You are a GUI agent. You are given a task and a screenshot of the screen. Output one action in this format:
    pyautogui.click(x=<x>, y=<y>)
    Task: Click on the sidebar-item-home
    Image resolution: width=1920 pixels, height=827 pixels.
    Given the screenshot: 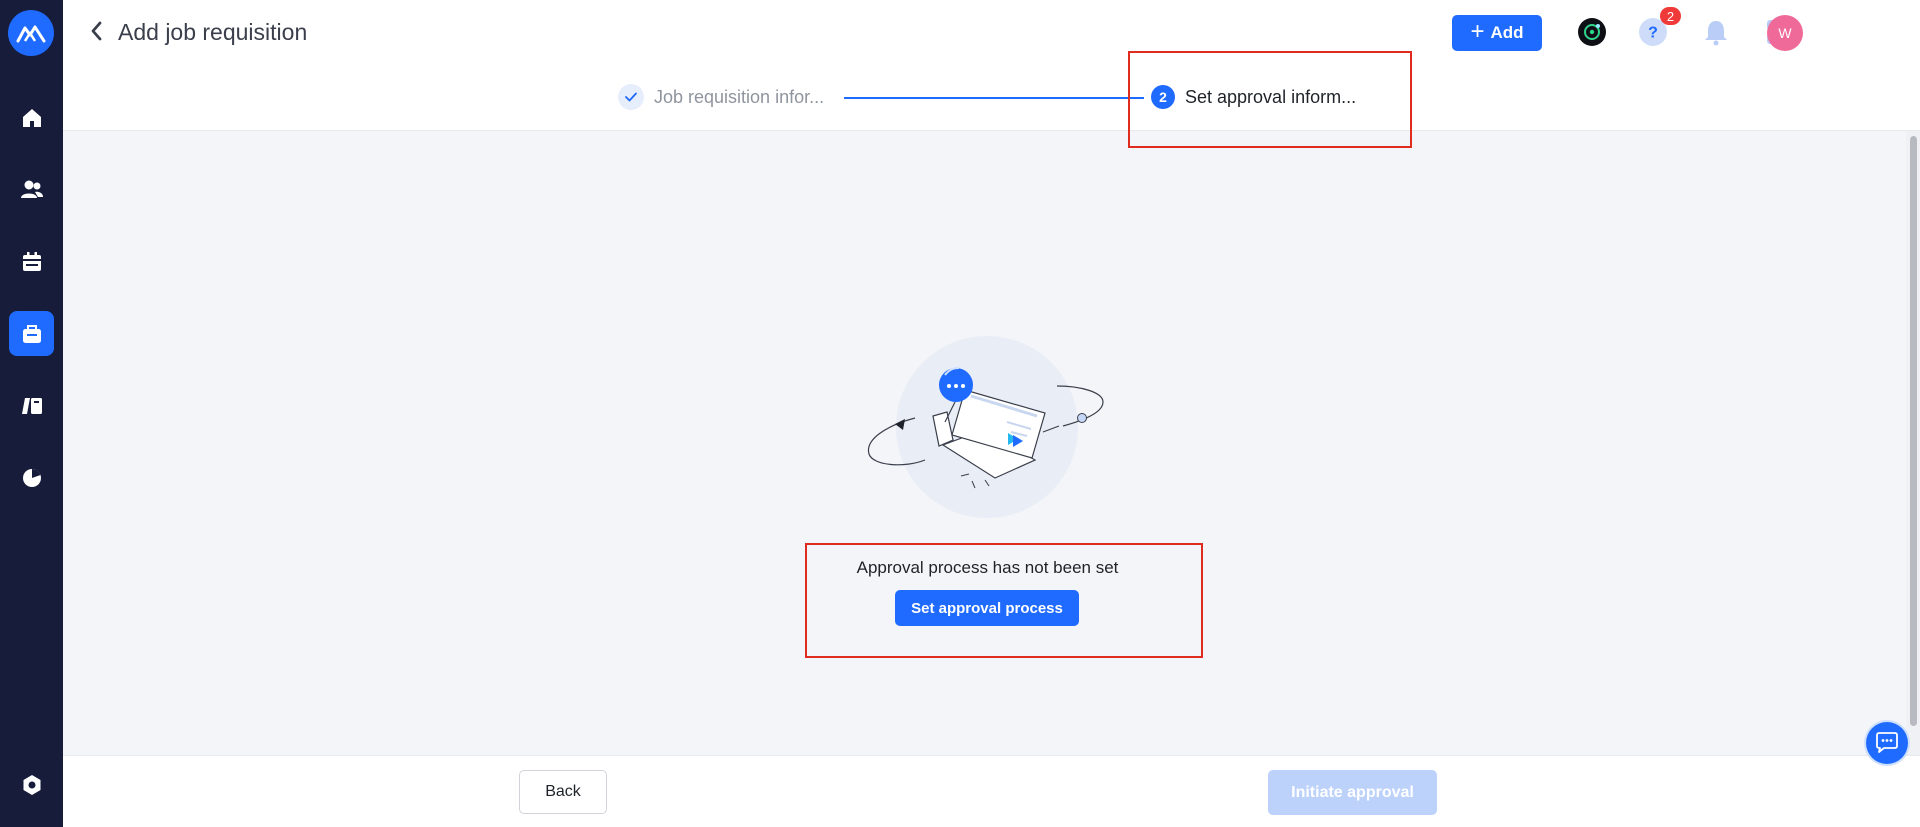 What is the action you would take?
    pyautogui.click(x=31, y=117)
    